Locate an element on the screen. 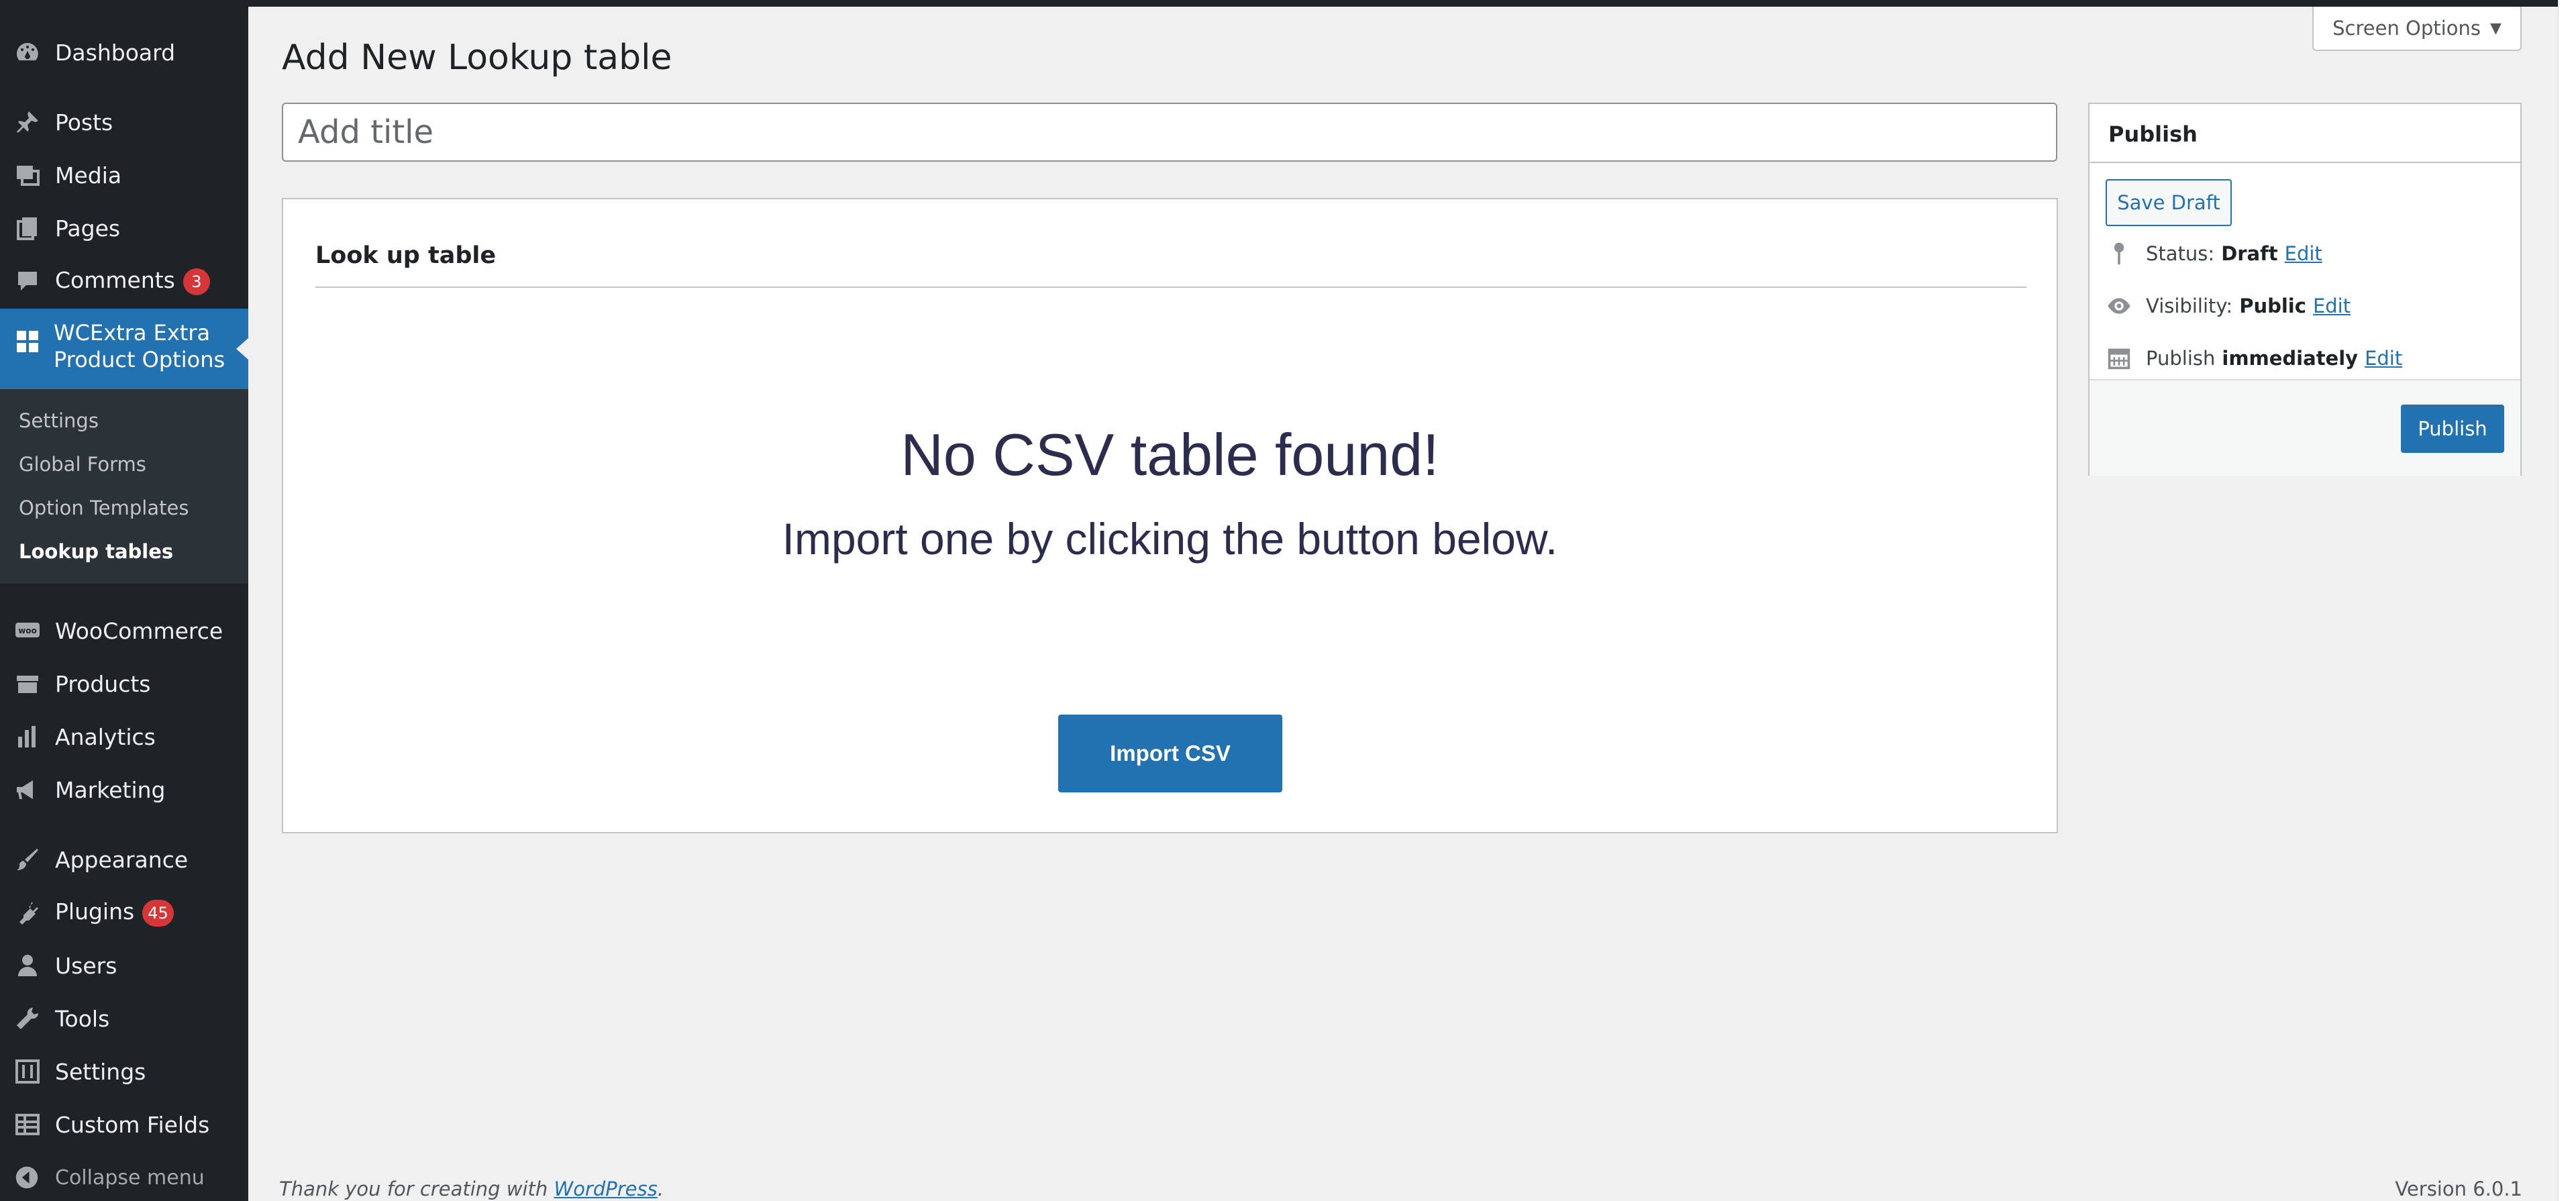  save-draft-button: Save Draft is located at coordinates (2169, 202).